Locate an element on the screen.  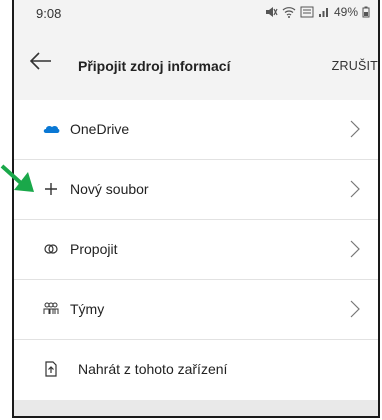
list-item-label: Týmy is located at coordinates (87, 309).